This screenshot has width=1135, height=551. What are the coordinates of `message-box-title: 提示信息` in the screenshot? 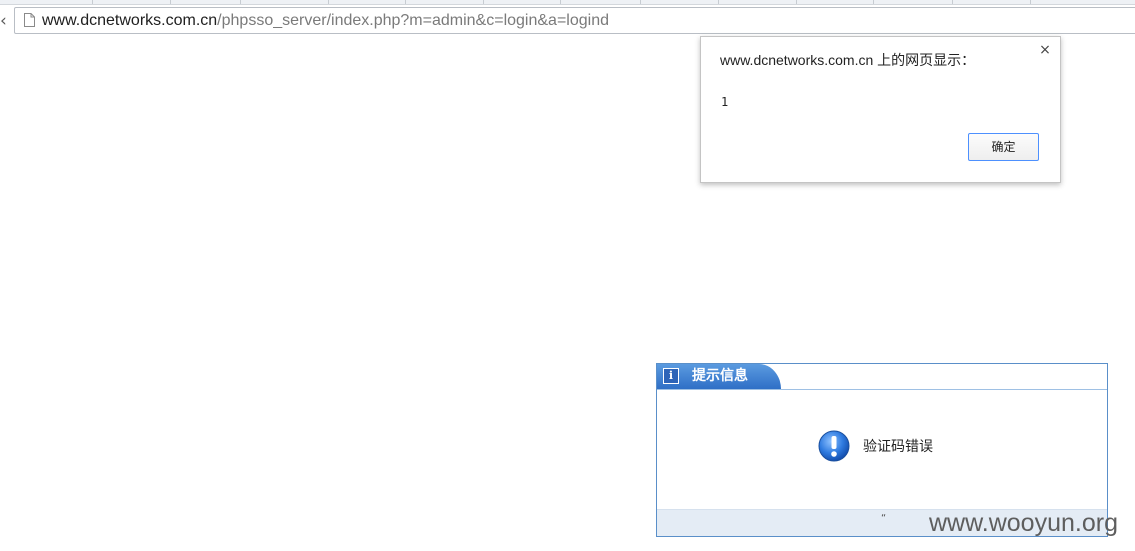 It's located at (720, 376).